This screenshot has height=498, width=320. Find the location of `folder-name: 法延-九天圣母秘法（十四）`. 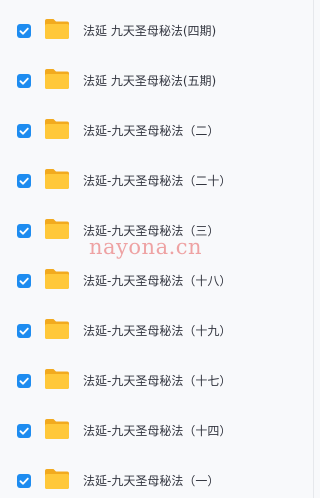

folder-name: 法延-九天圣母秘法（十四） is located at coordinates (157, 431).